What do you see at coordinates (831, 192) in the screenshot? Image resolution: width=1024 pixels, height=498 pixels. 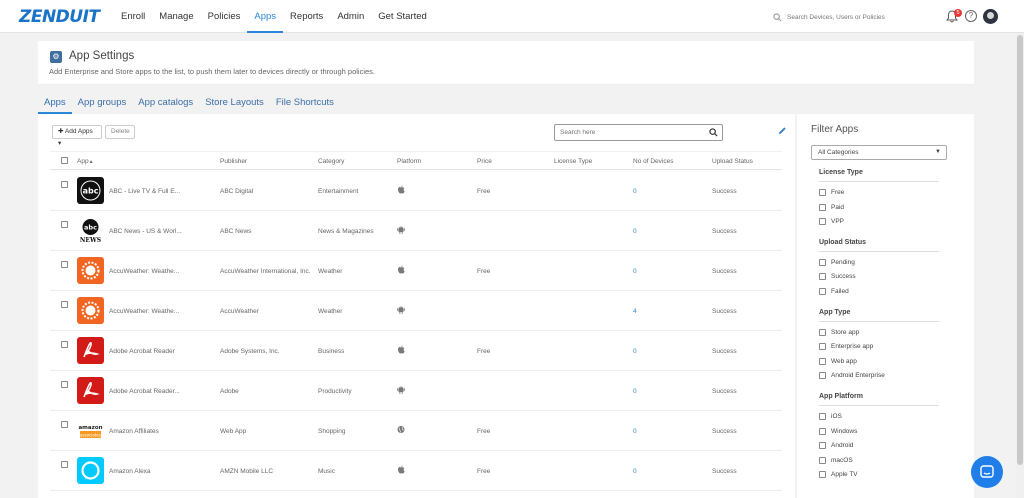 I see `filter-option-free: Free` at bounding box center [831, 192].